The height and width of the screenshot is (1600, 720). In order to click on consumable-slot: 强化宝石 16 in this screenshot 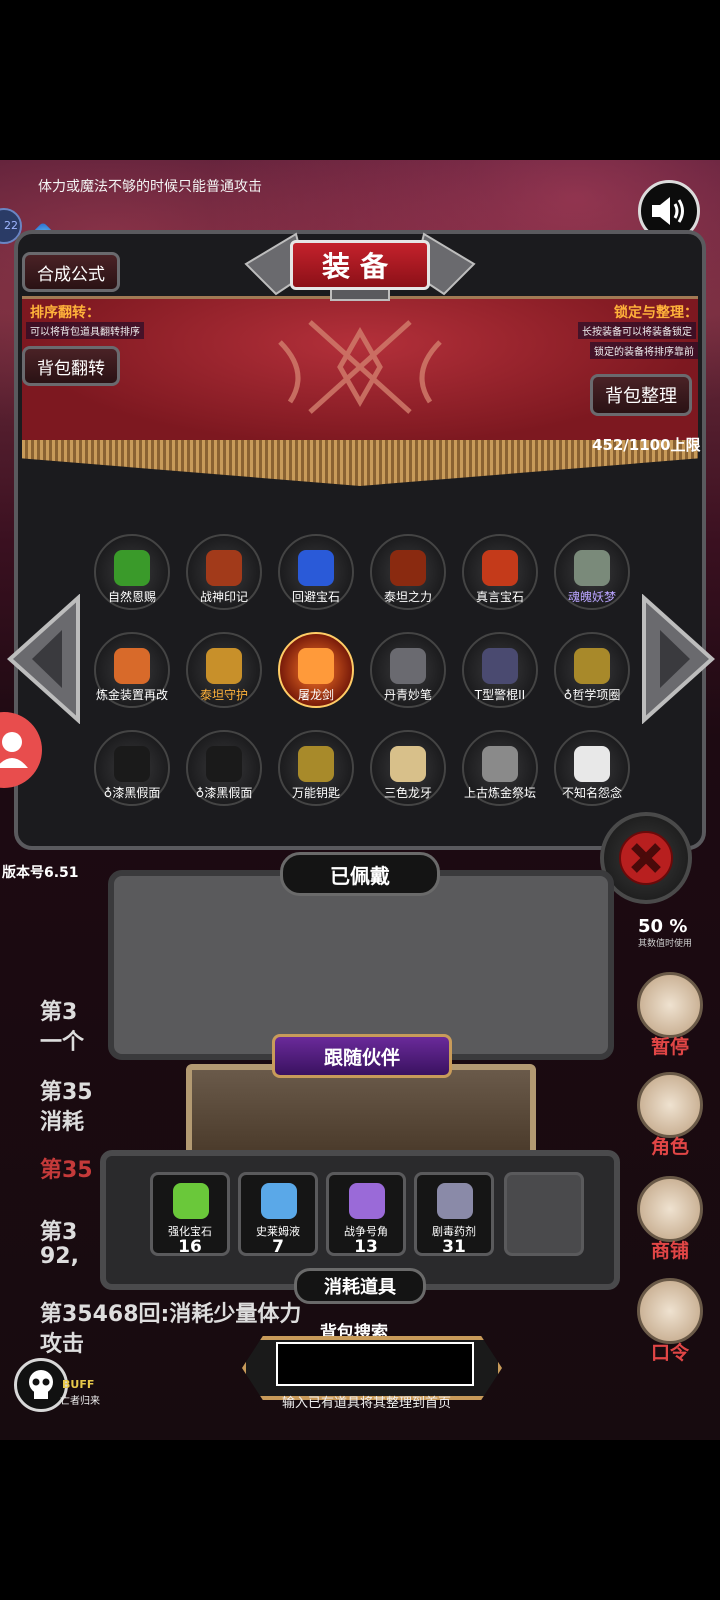, I will do `click(190, 1214)`.